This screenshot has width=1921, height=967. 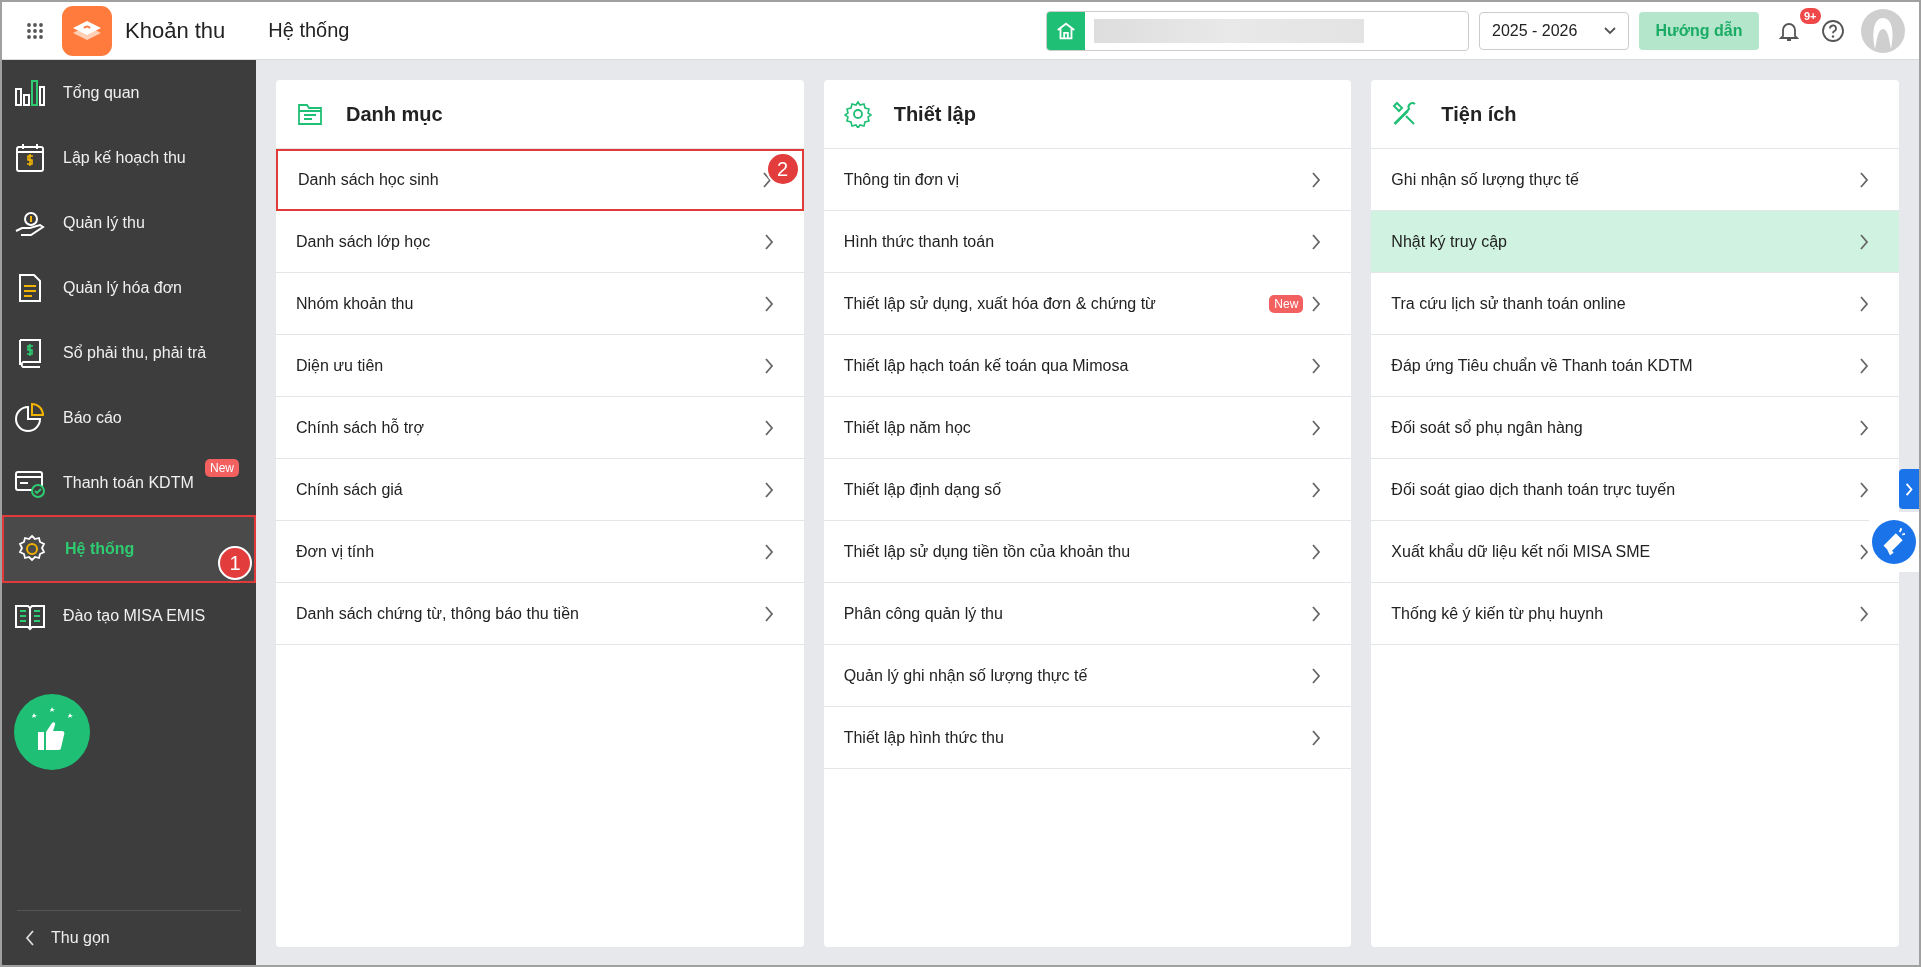 What do you see at coordinates (1635, 428) in the screenshot?
I see `menu-row: Đối soát sổ phụ ngân hàng` at bounding box center [1635, 428].